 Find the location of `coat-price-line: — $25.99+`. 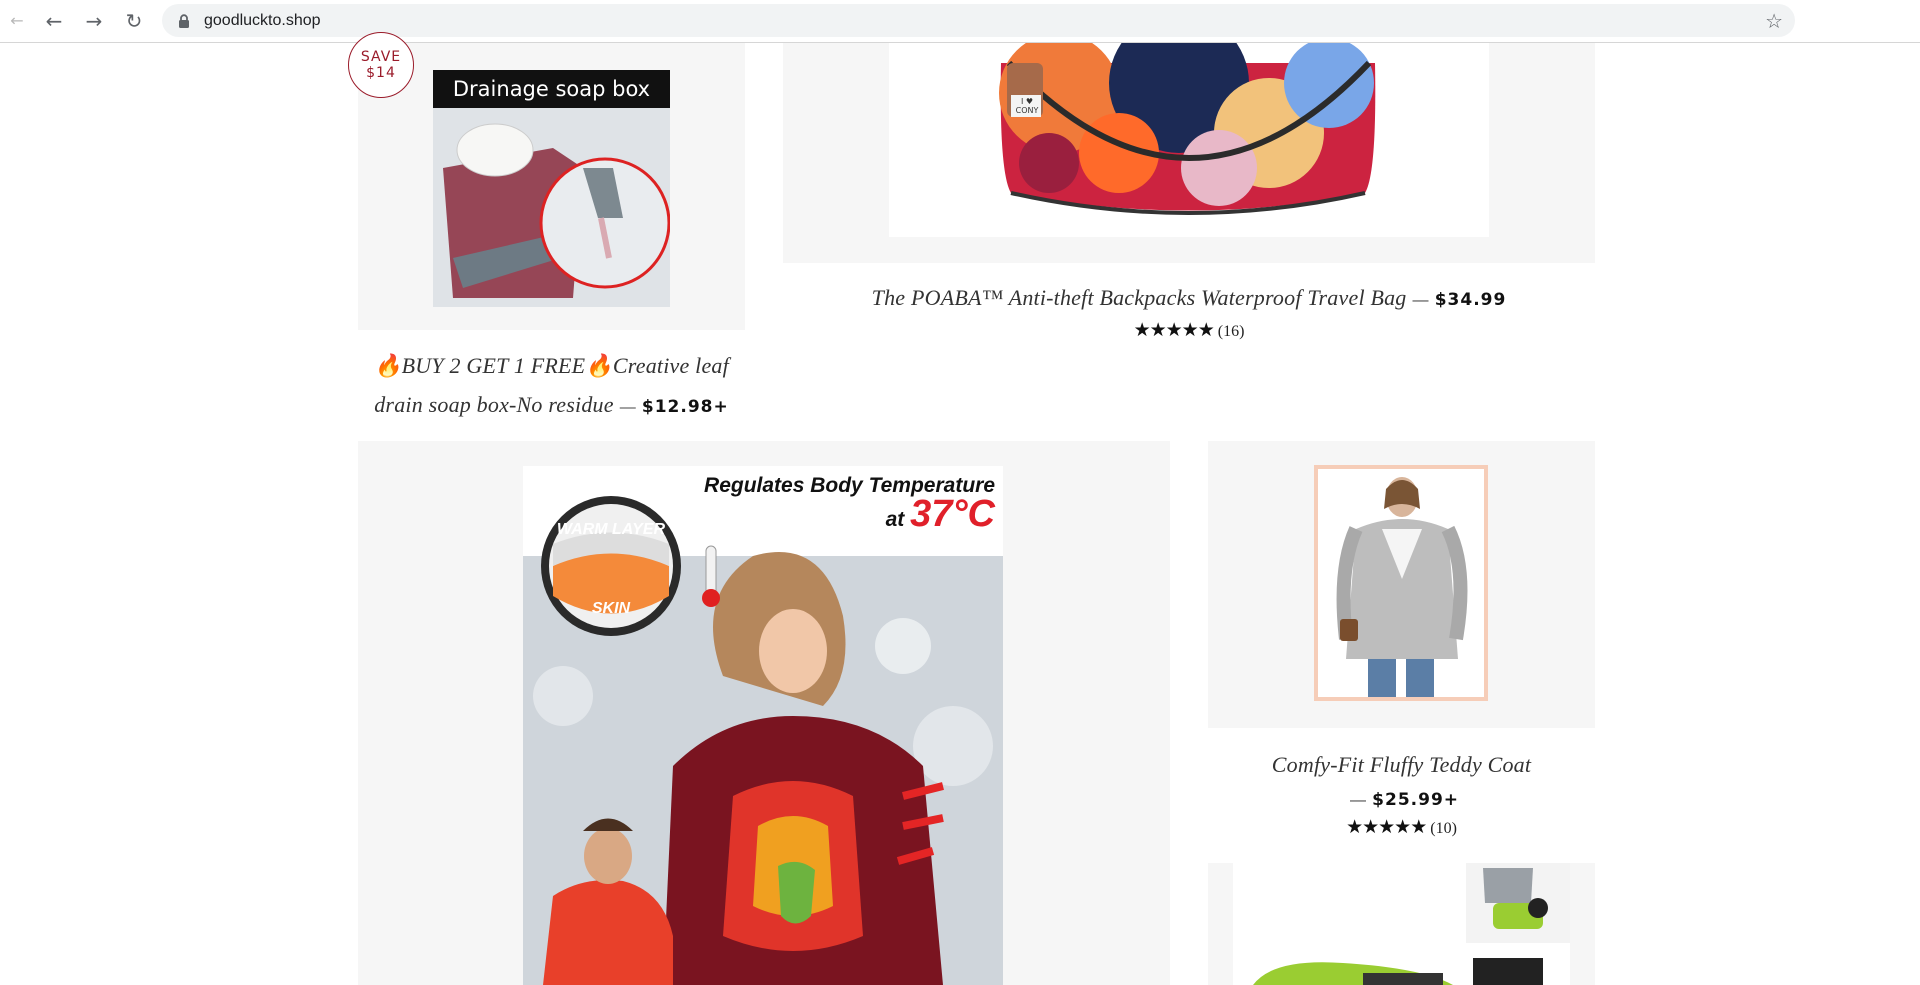

coat-price-line: — $25.99+ is located at coordinates (1404, 800).